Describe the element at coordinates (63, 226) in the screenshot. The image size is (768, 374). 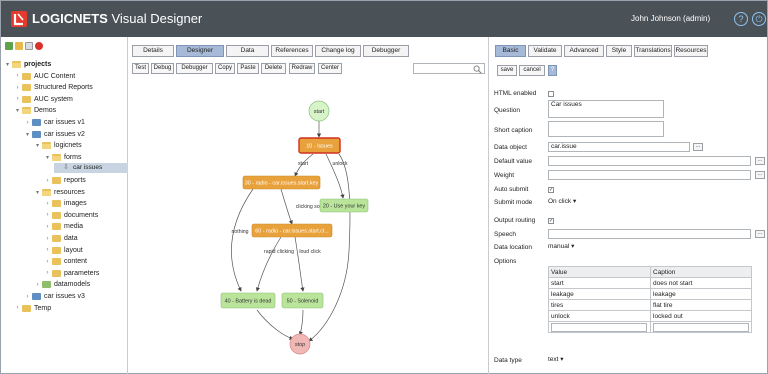
I see `tree-item: › media` at that location.